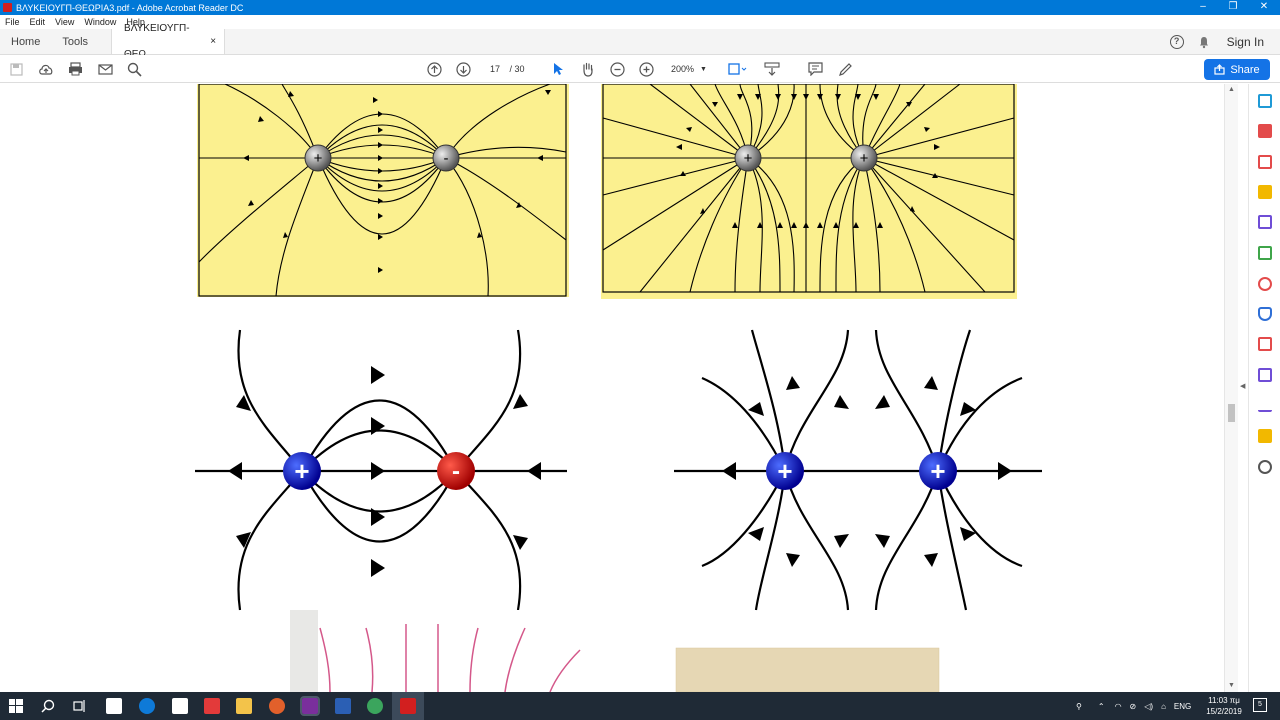 The image size is (1280, 720). What do you see at coordinates (75, 41) in the screenshot?
I see `tab-tools: Tools` at bounding box center [75, 41].